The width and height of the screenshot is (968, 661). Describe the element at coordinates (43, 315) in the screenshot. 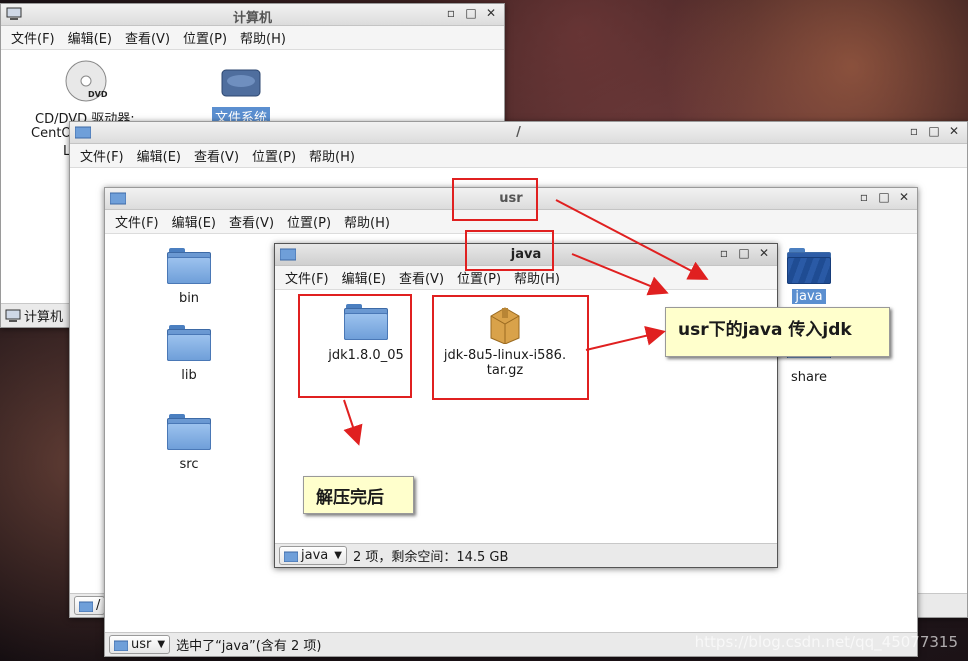

I see `taskbar-label: 计算机` at that location.